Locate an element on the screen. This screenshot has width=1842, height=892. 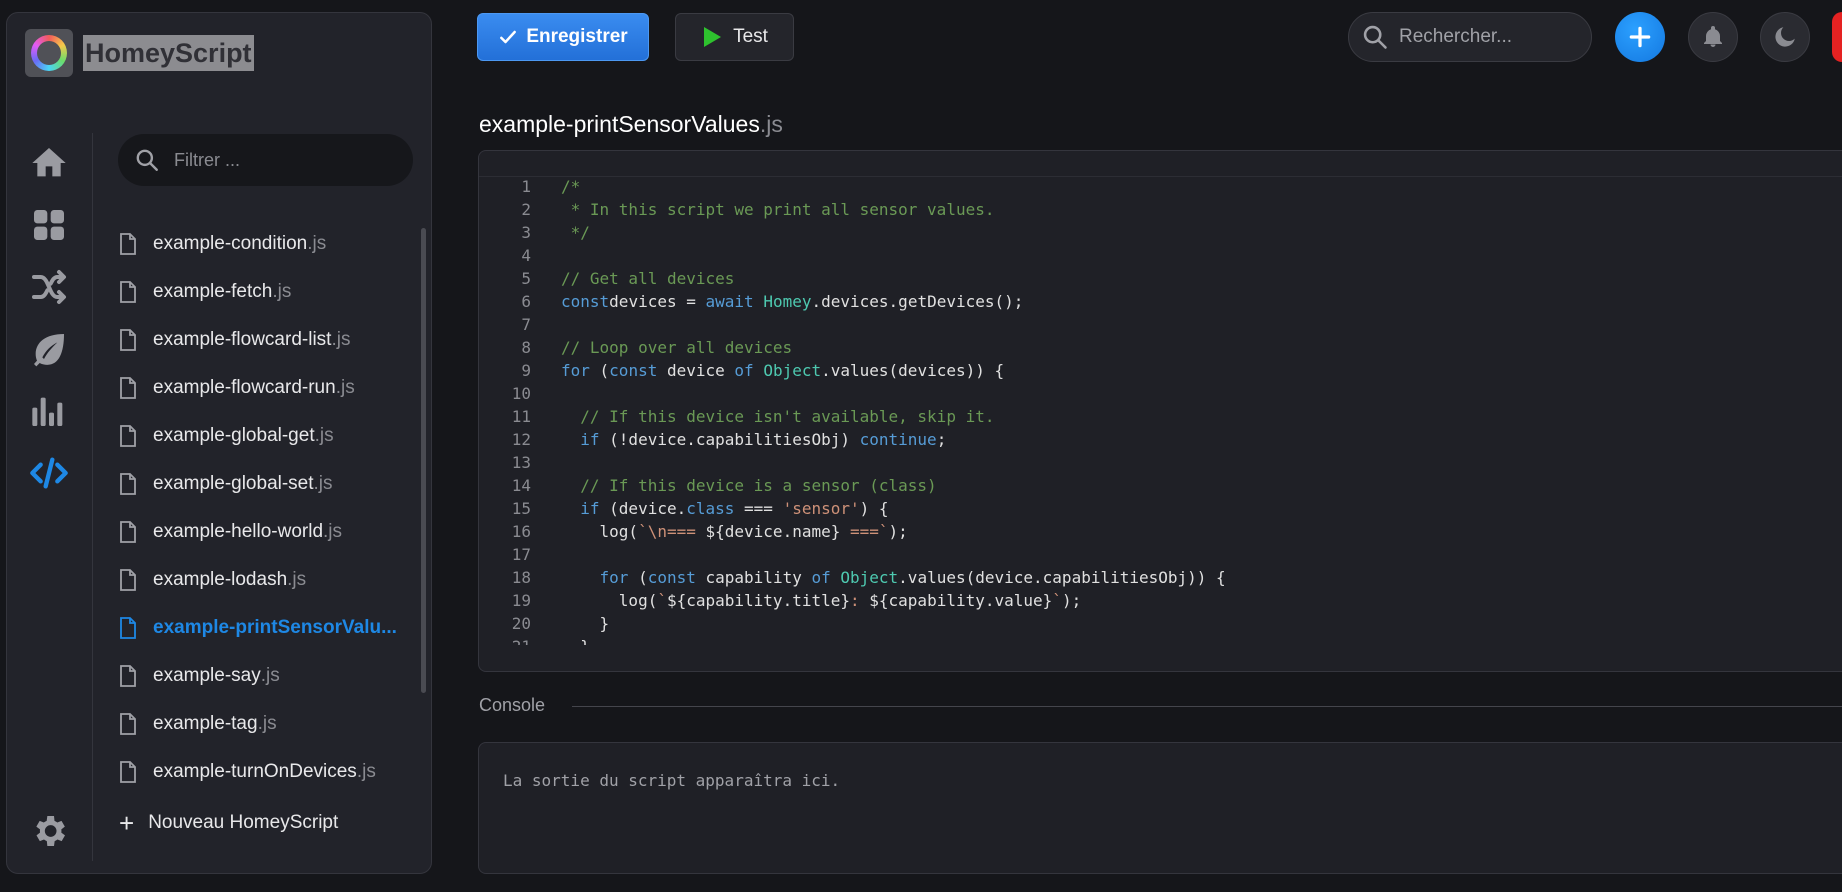
script-item: example-global-get .js is located at coordinates (264, 436).